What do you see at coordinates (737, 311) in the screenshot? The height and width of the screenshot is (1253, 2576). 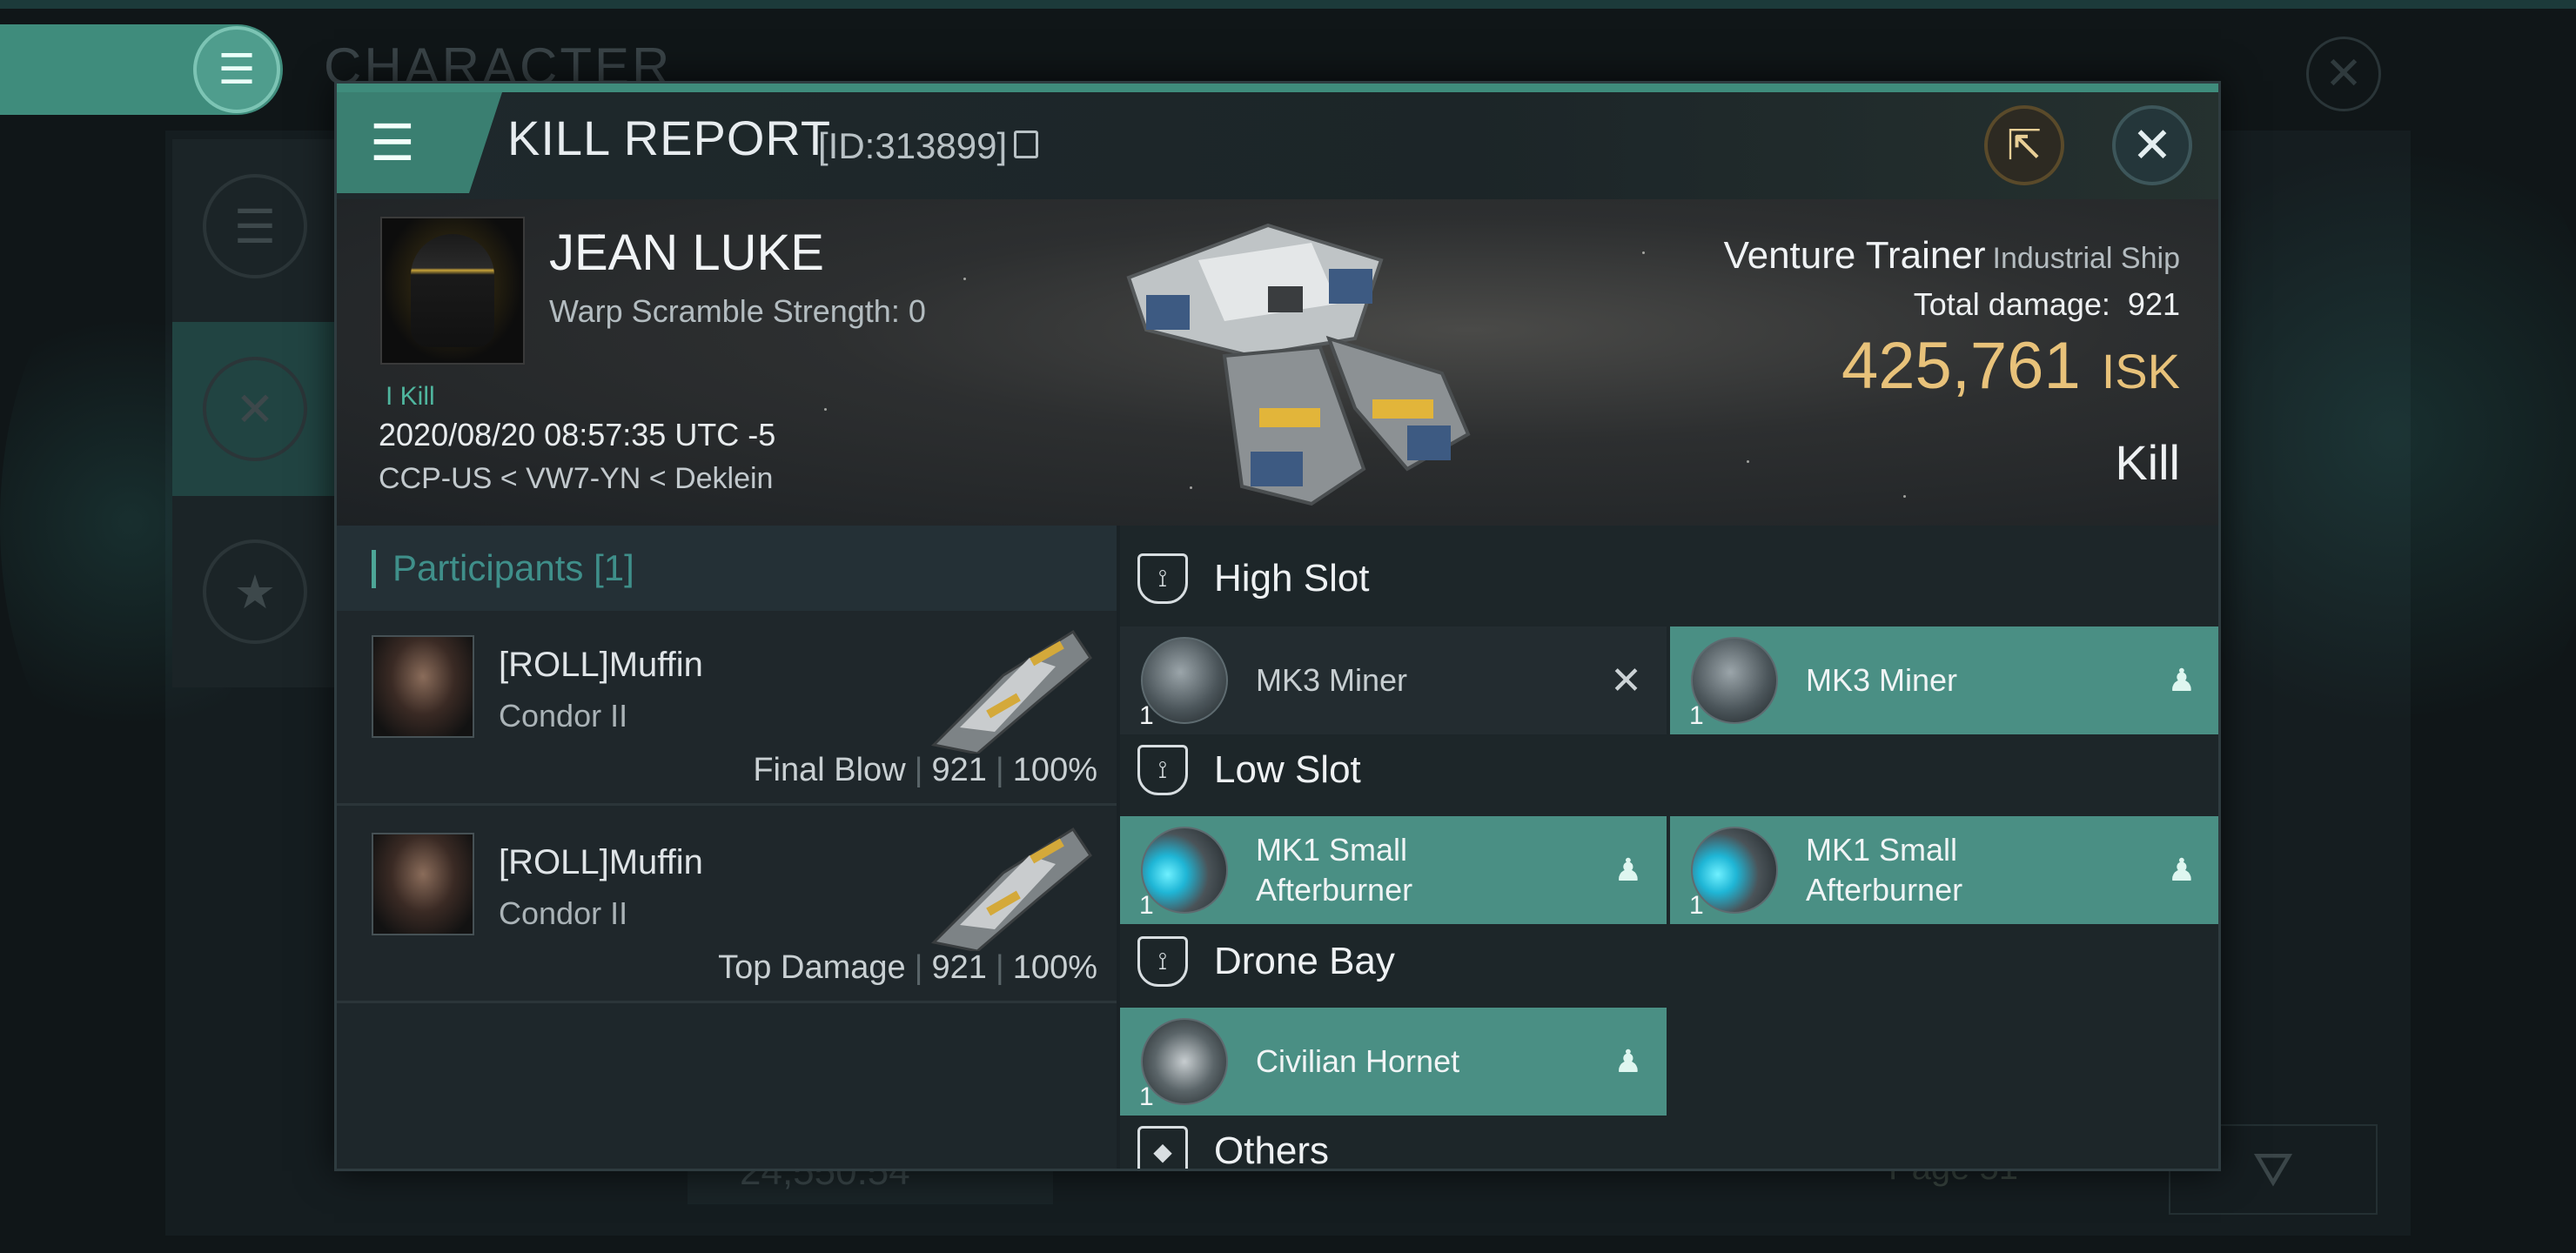 I see `warp-scramble-strength: Warp Scramble Strength: 0` at bounding box center [737, 311].